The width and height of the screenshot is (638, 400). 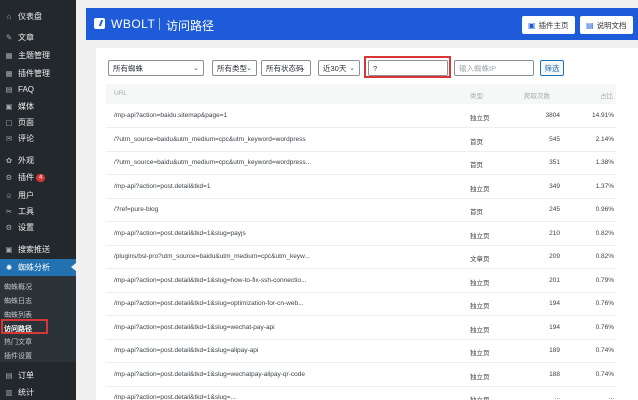 What do you see at coordinates (339, 68) in the screenshot?
I see `range-select: 近30天 ⌄` at bounding box center [339, 68].